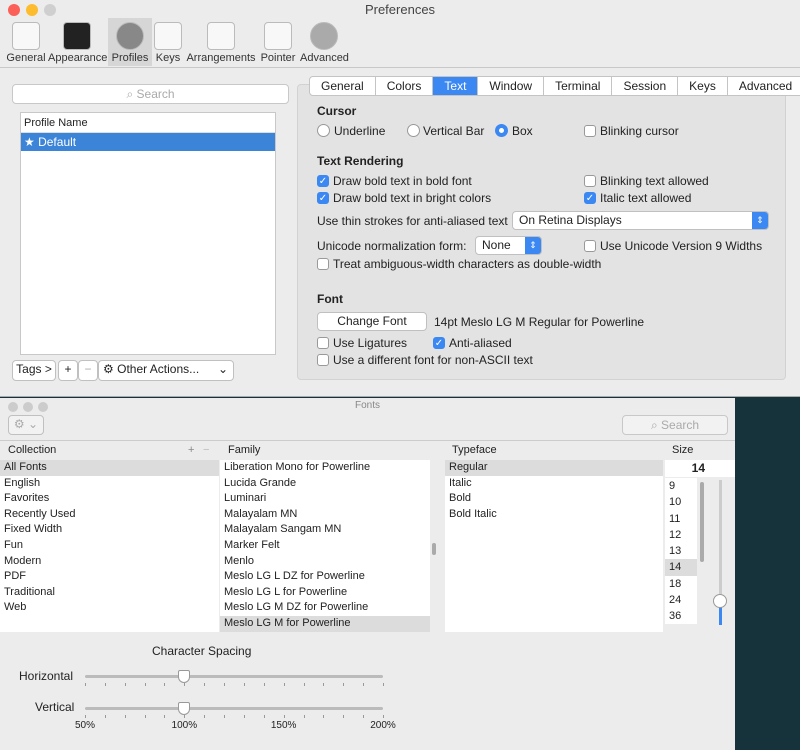 The width and height of the screenshot is (800, 750). What do you see at coordinates (43, 407) in the screenshot?
I see `fonts-zoom-button` at bounding box center [43, 407].